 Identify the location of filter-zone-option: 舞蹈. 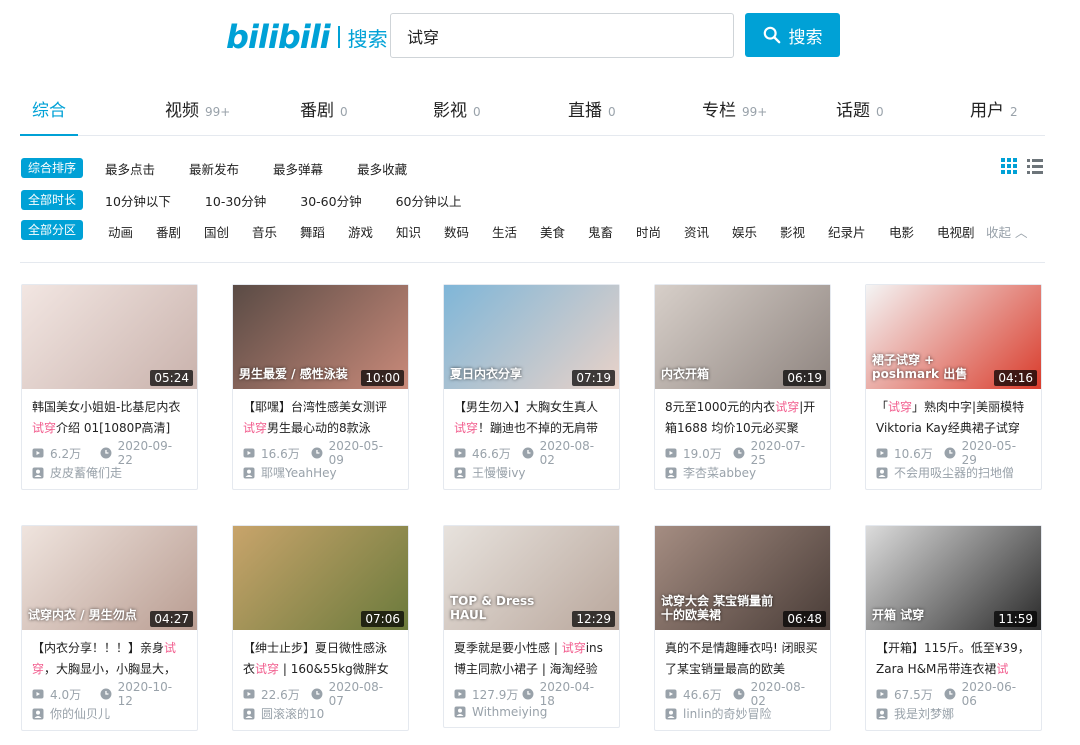
(312, 231).